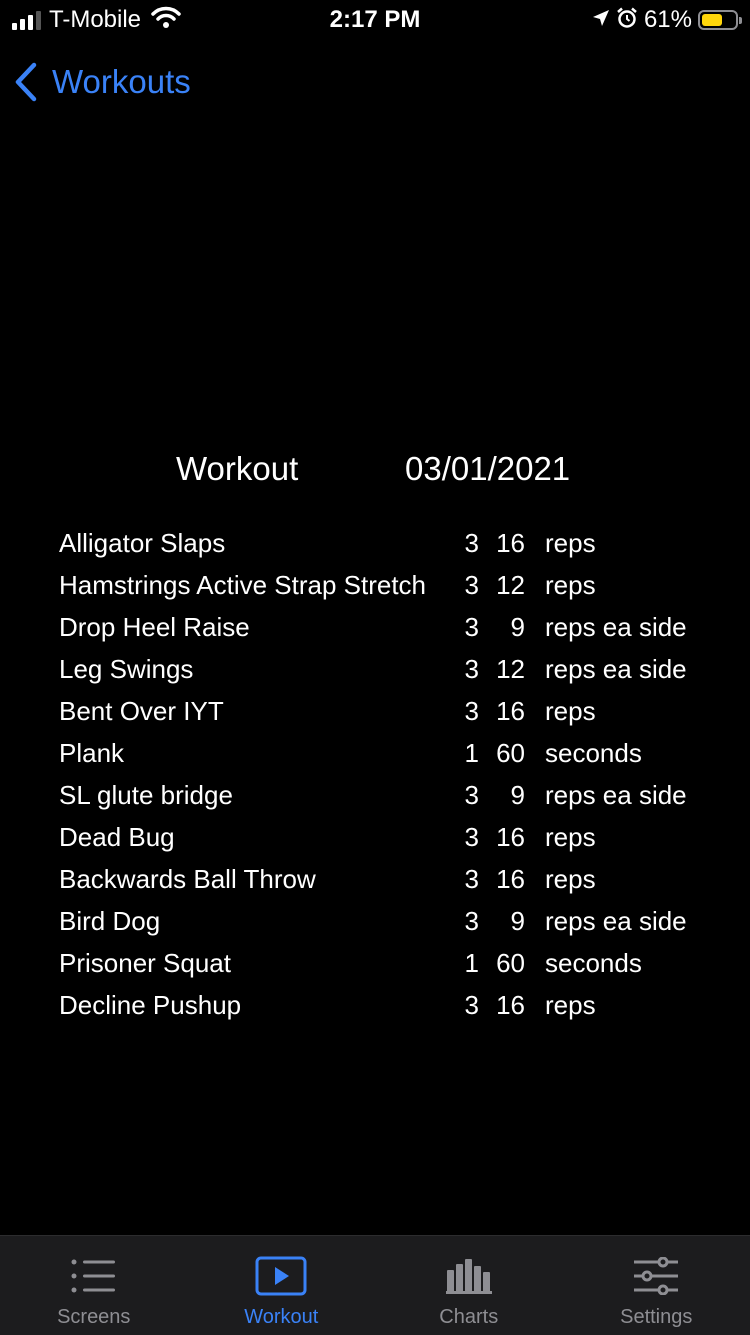  I want to click on back-button: Workouts, so click(102, 82).